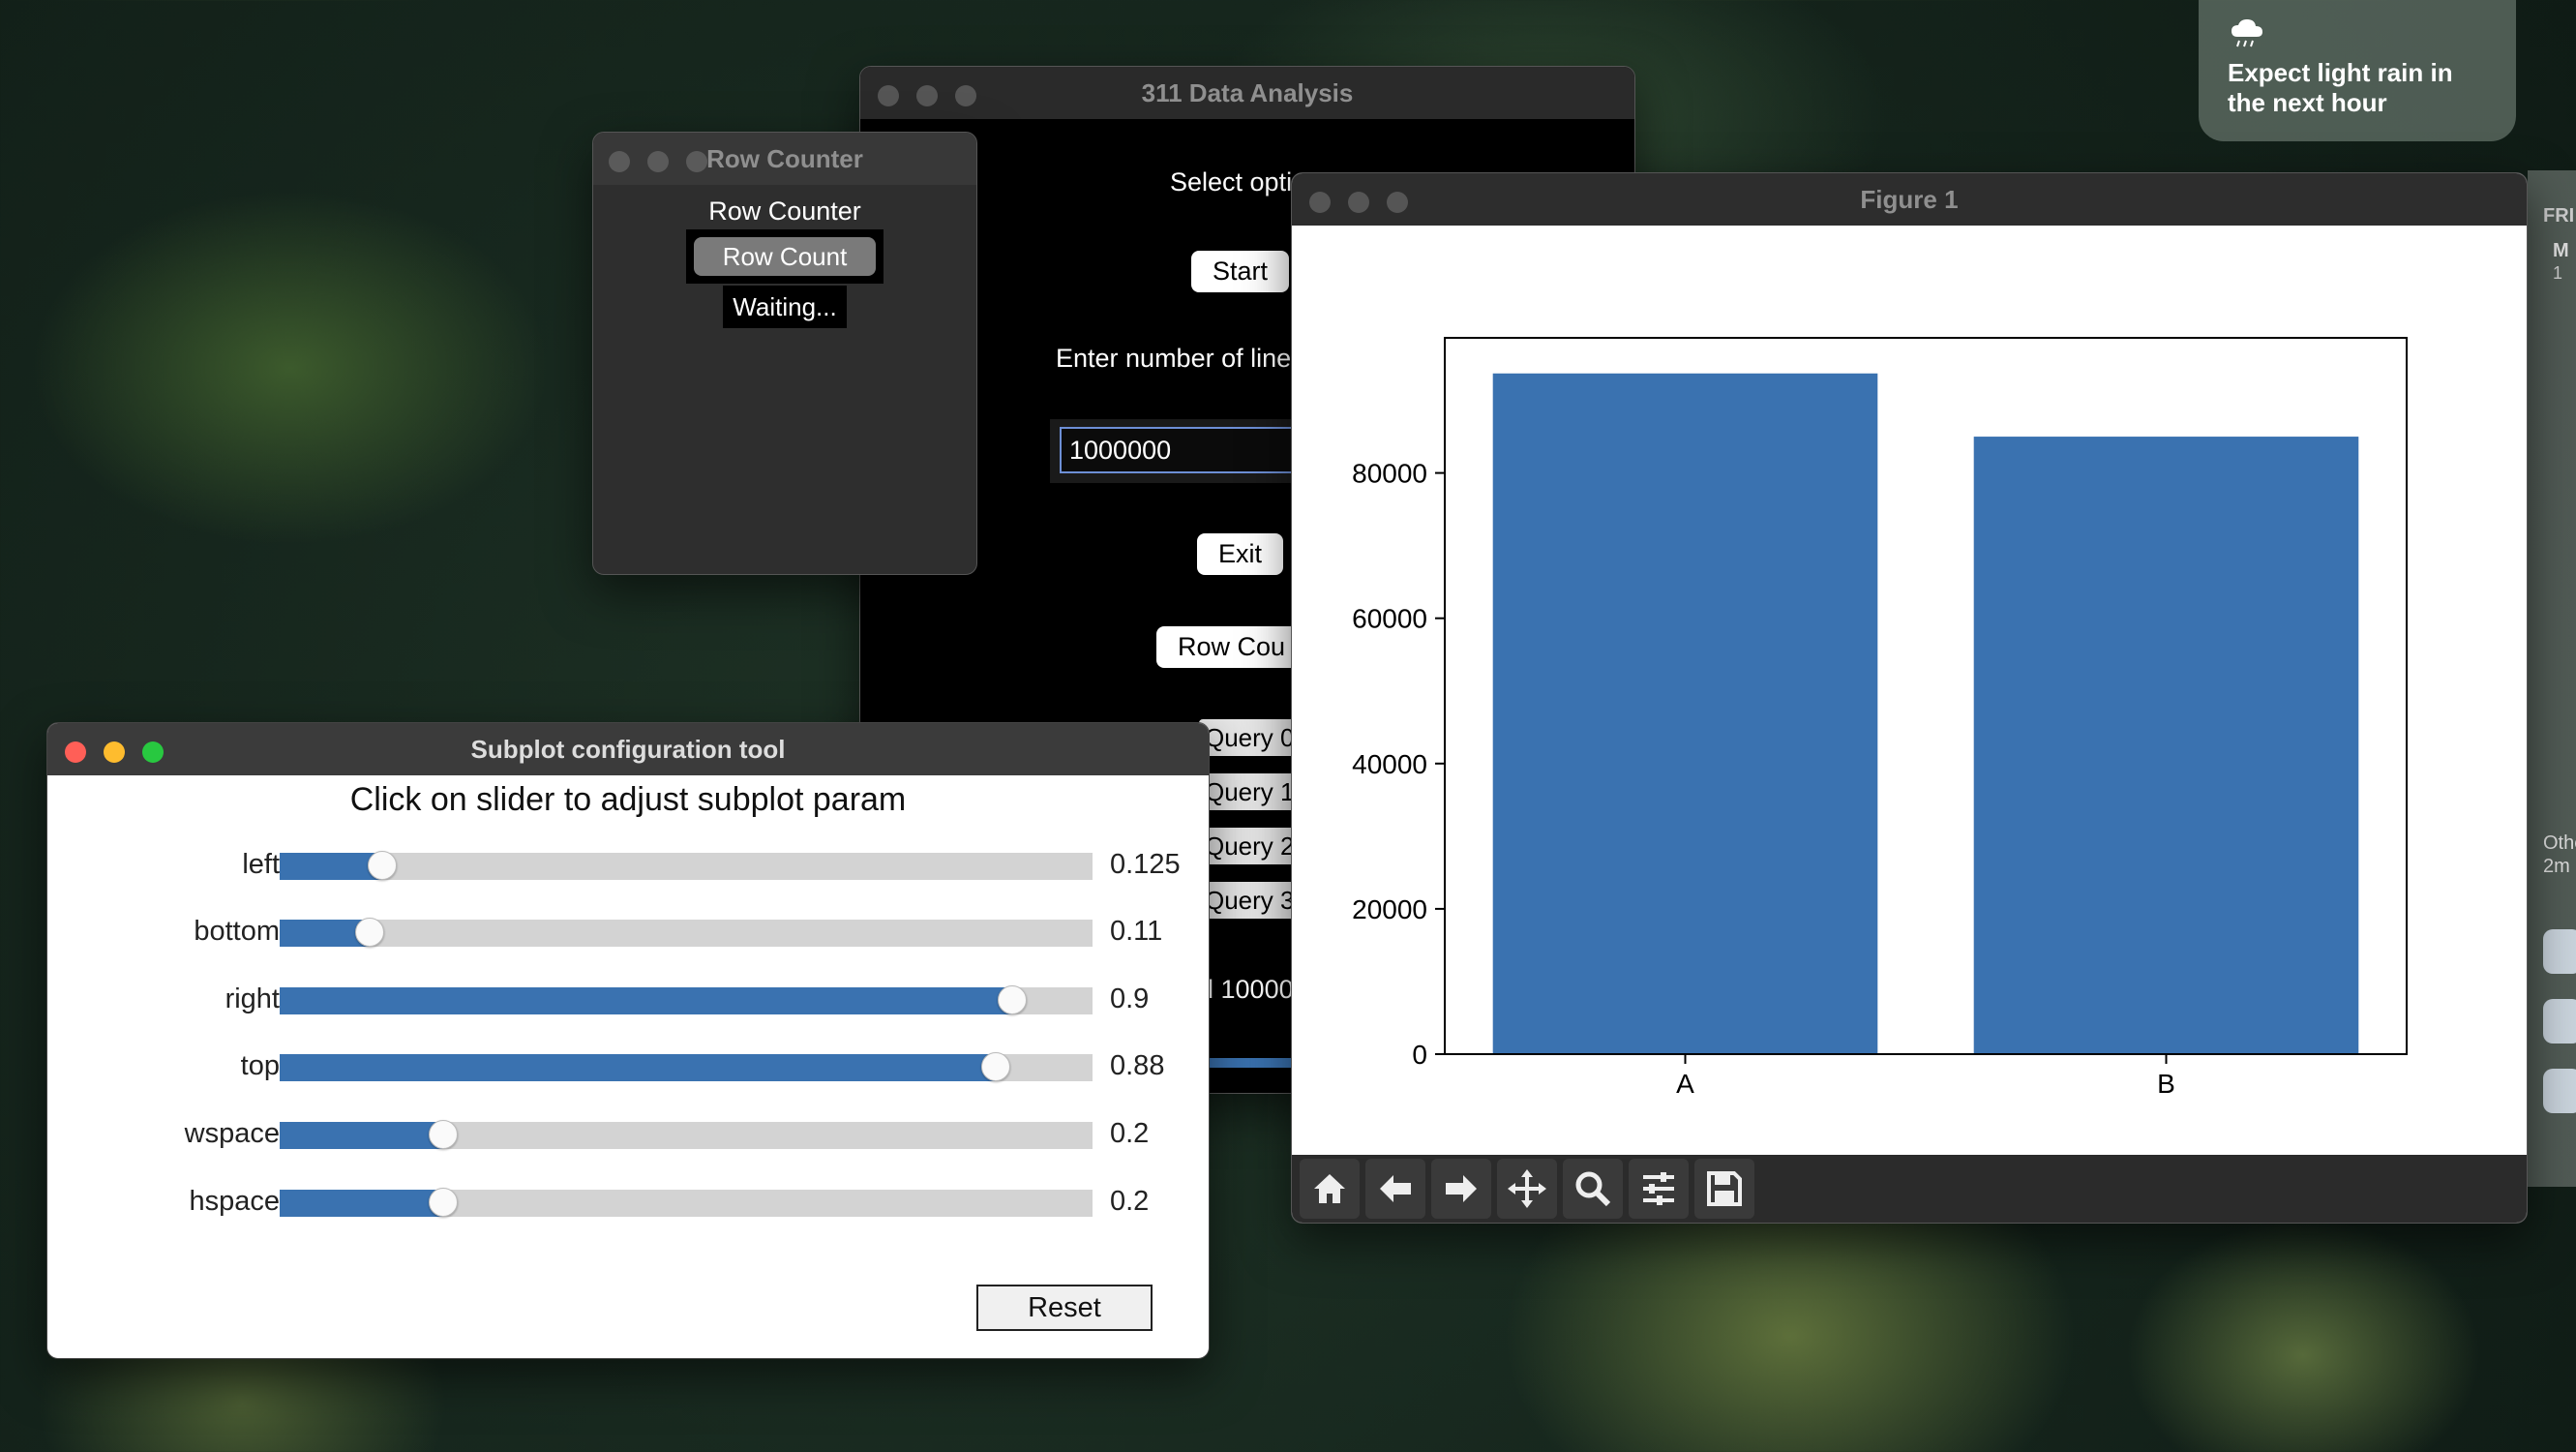 This screenshot has width=2576, height=1452. I want to click on slider-top: top 0.88, so click(628, 1067).